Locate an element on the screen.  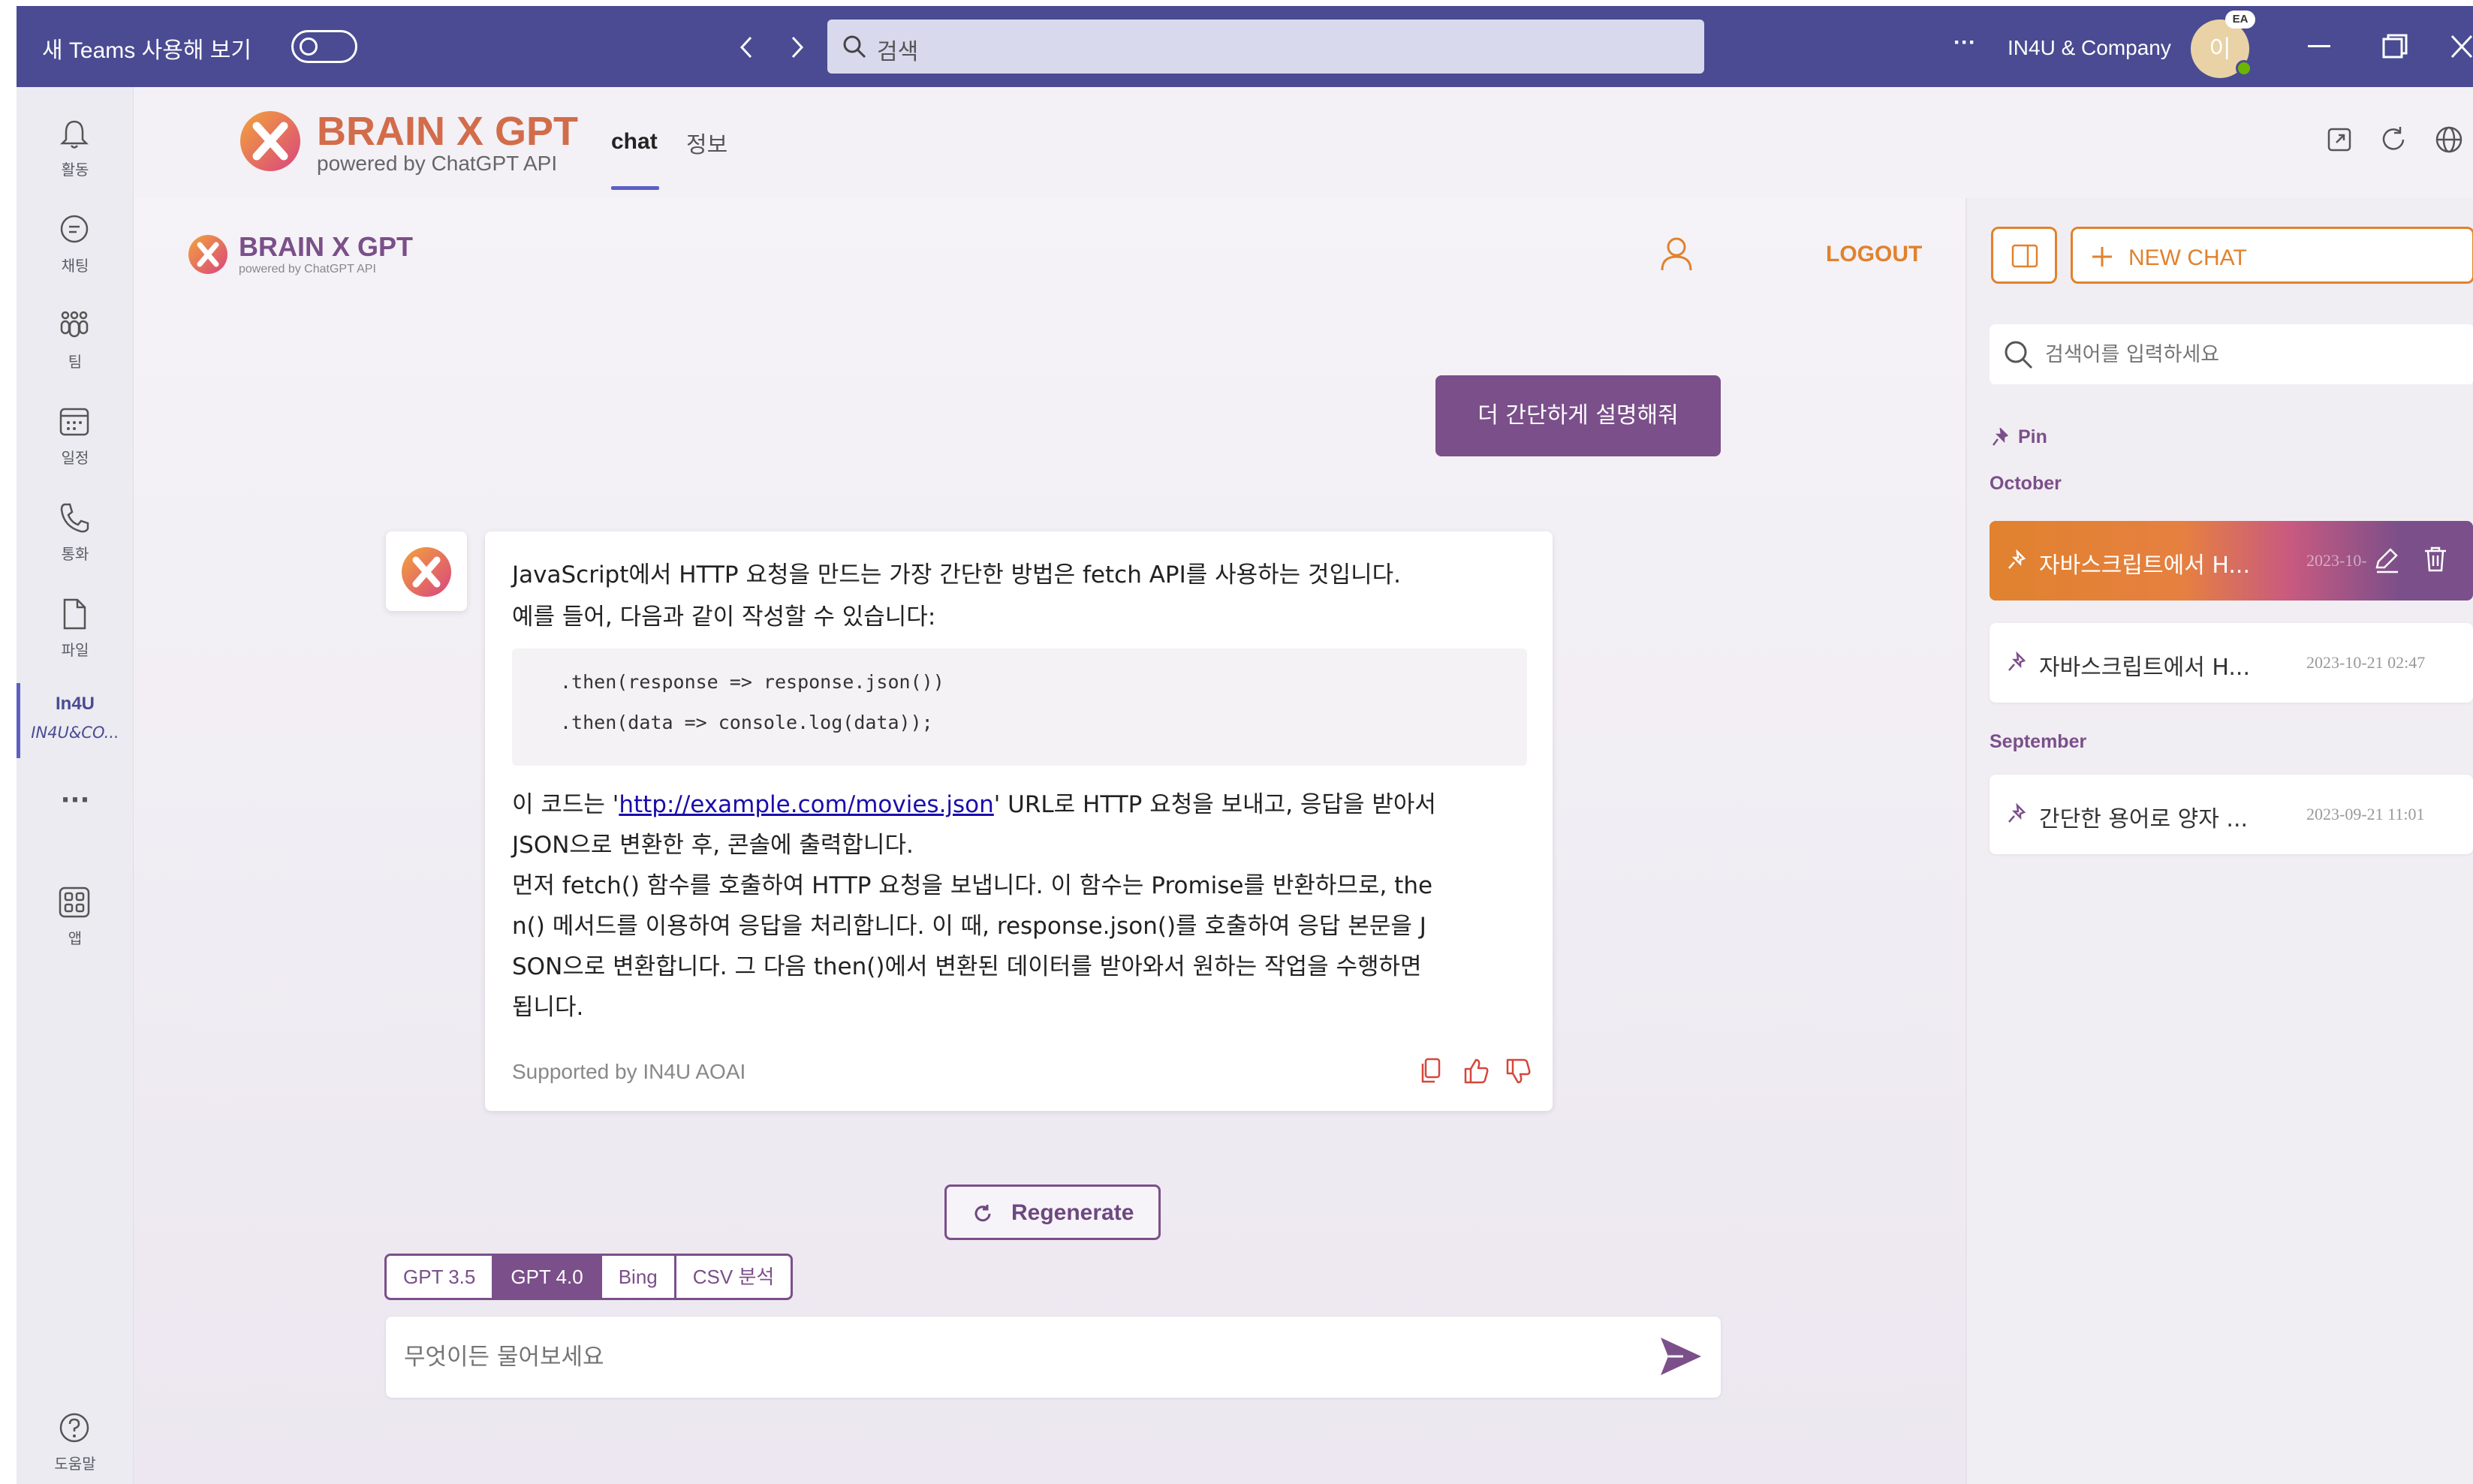
rail-label: 도움말 is located at coordinates (75, 1464).